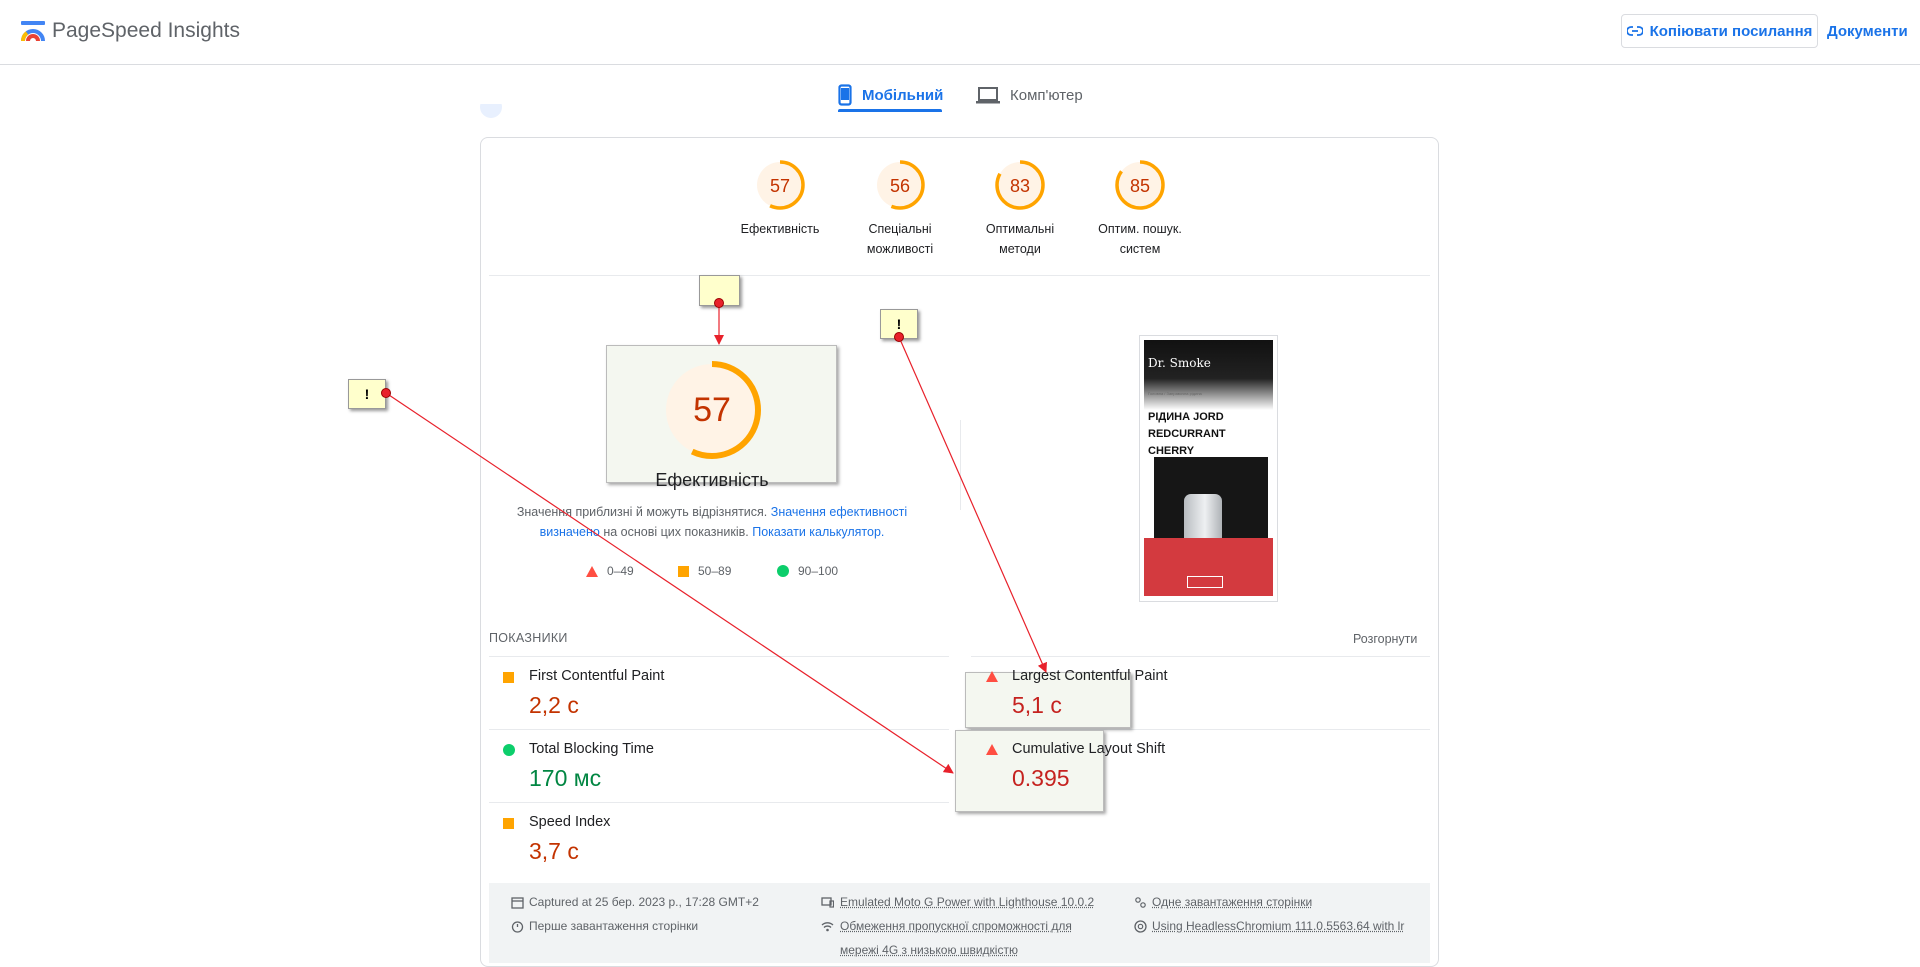 This screenshot has height=967, width=1920. Describe the element at coordinates (146, 31) in the screenshot. I see `app-title: PageSpeed Insights` at that location.